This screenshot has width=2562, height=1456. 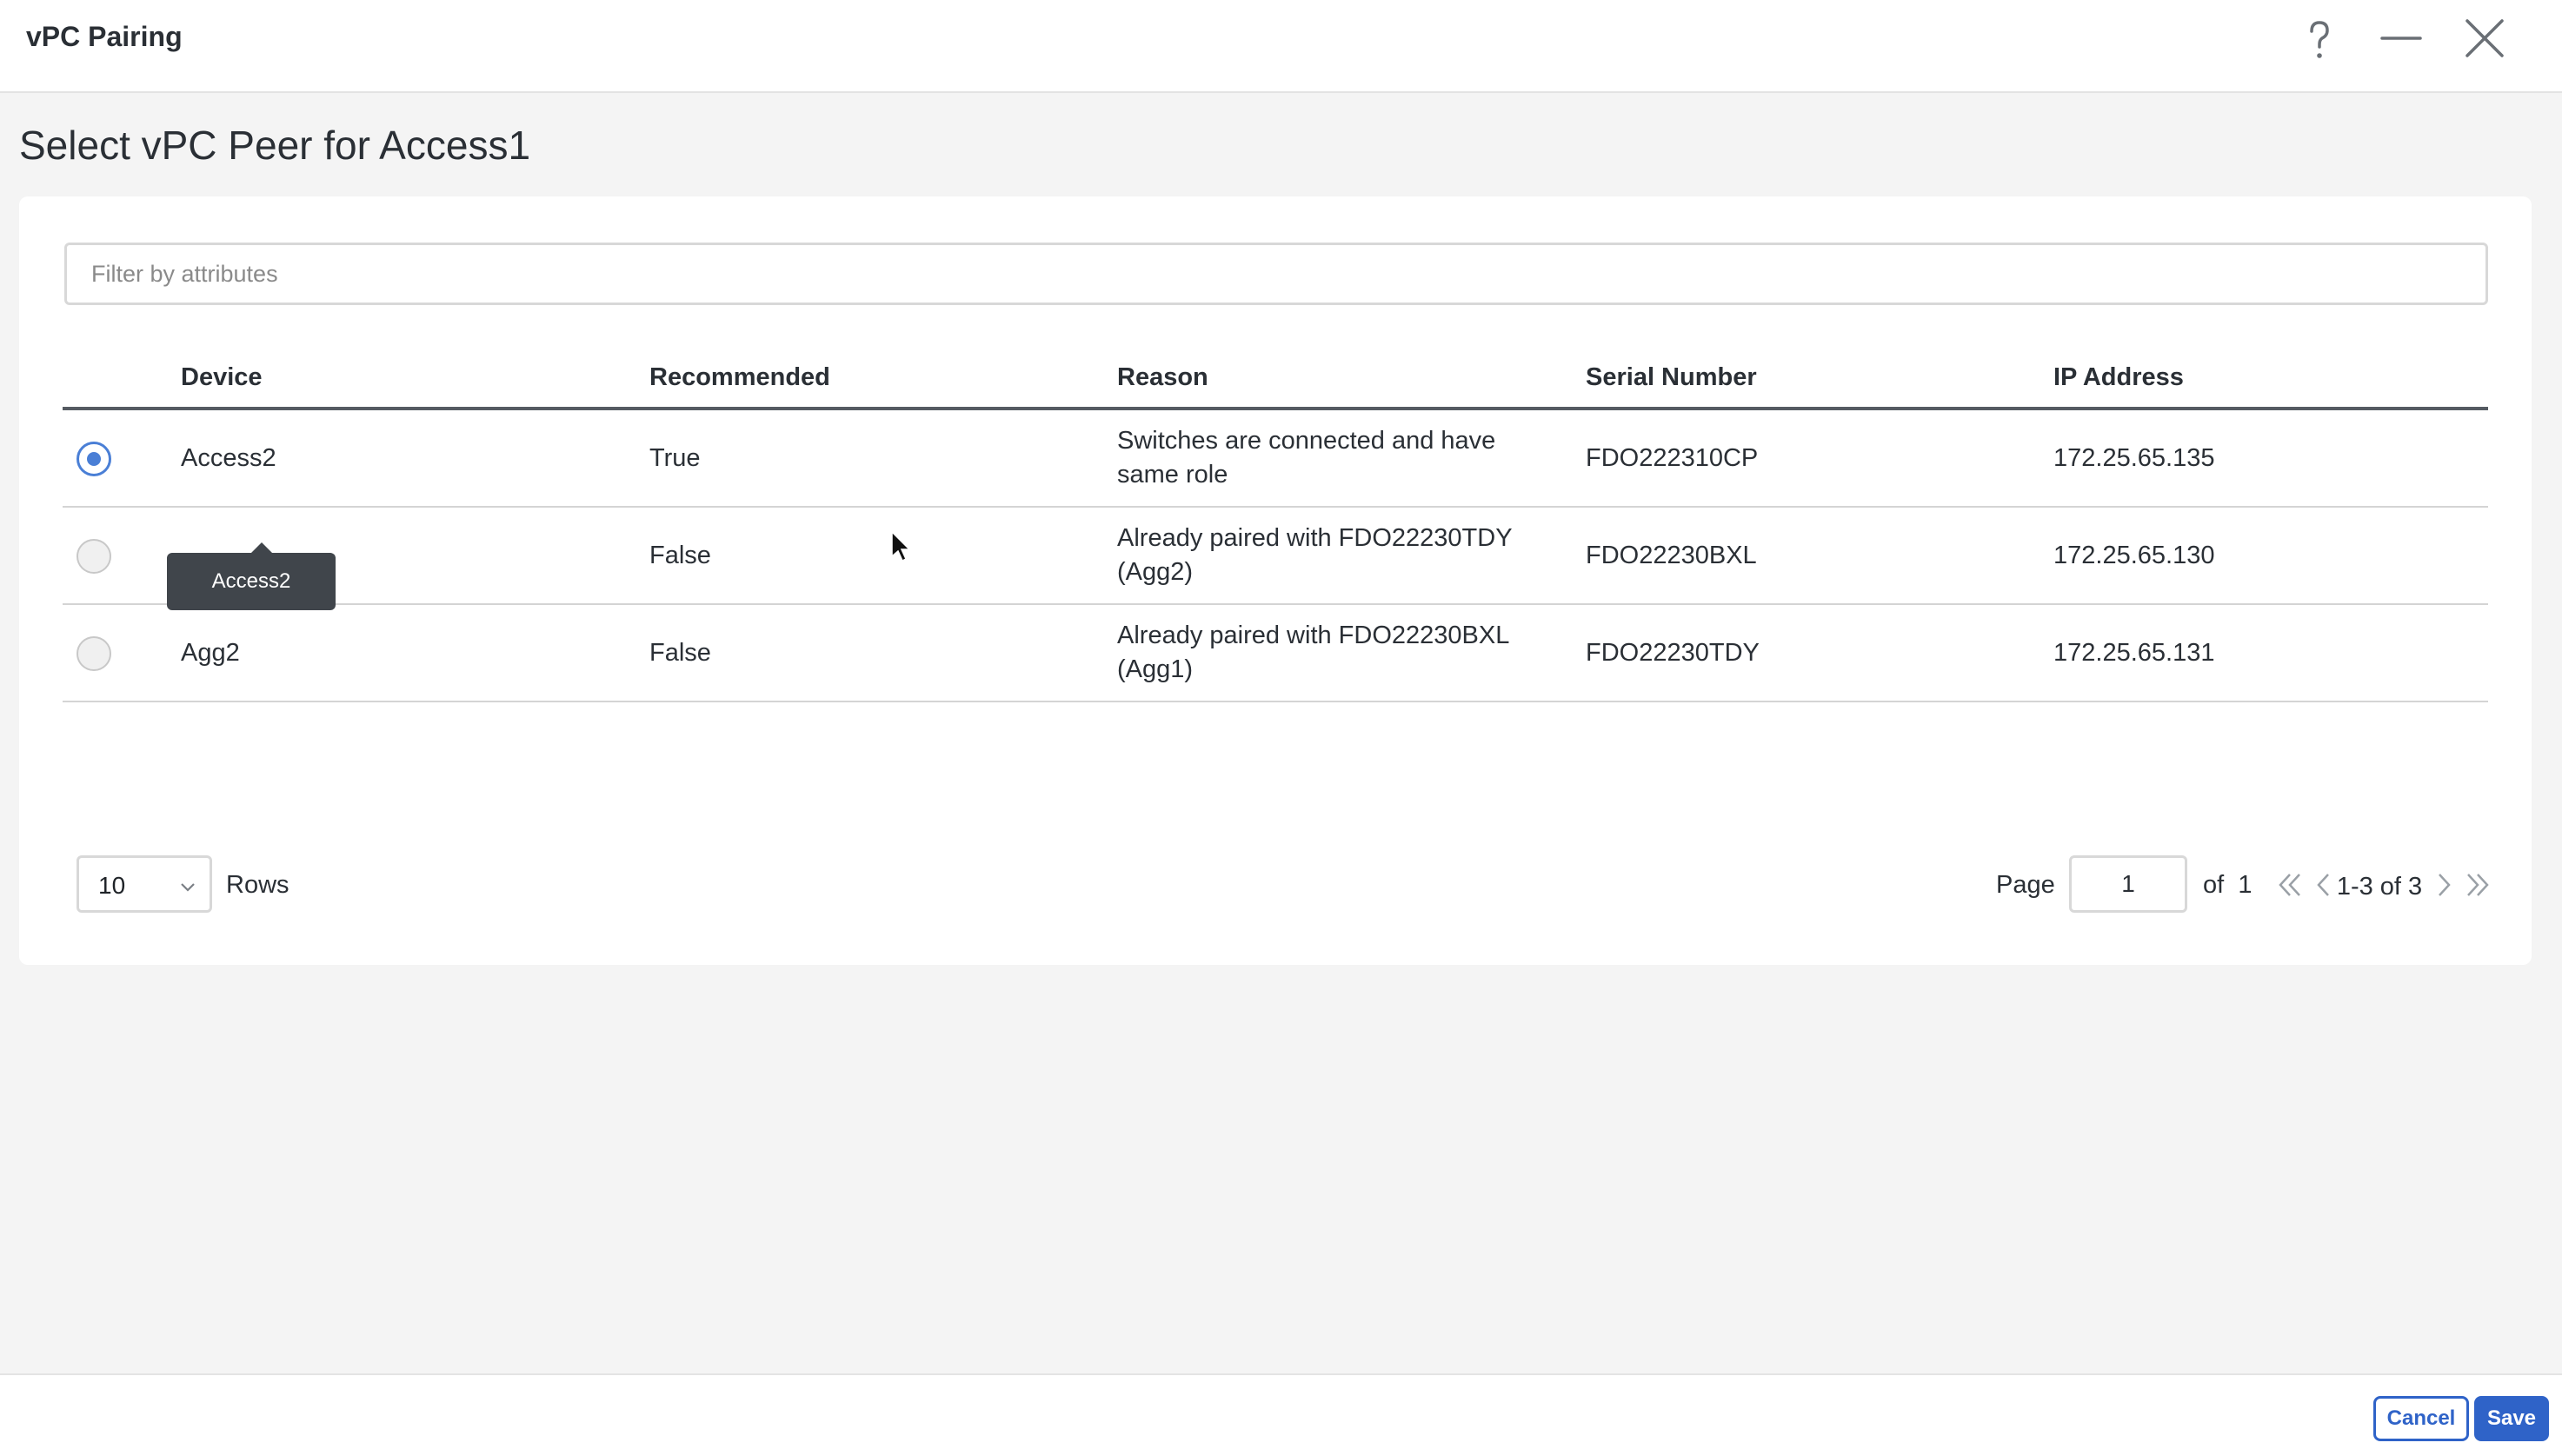 I want to click on device-cell: Access2, so click(x=228, y=458).